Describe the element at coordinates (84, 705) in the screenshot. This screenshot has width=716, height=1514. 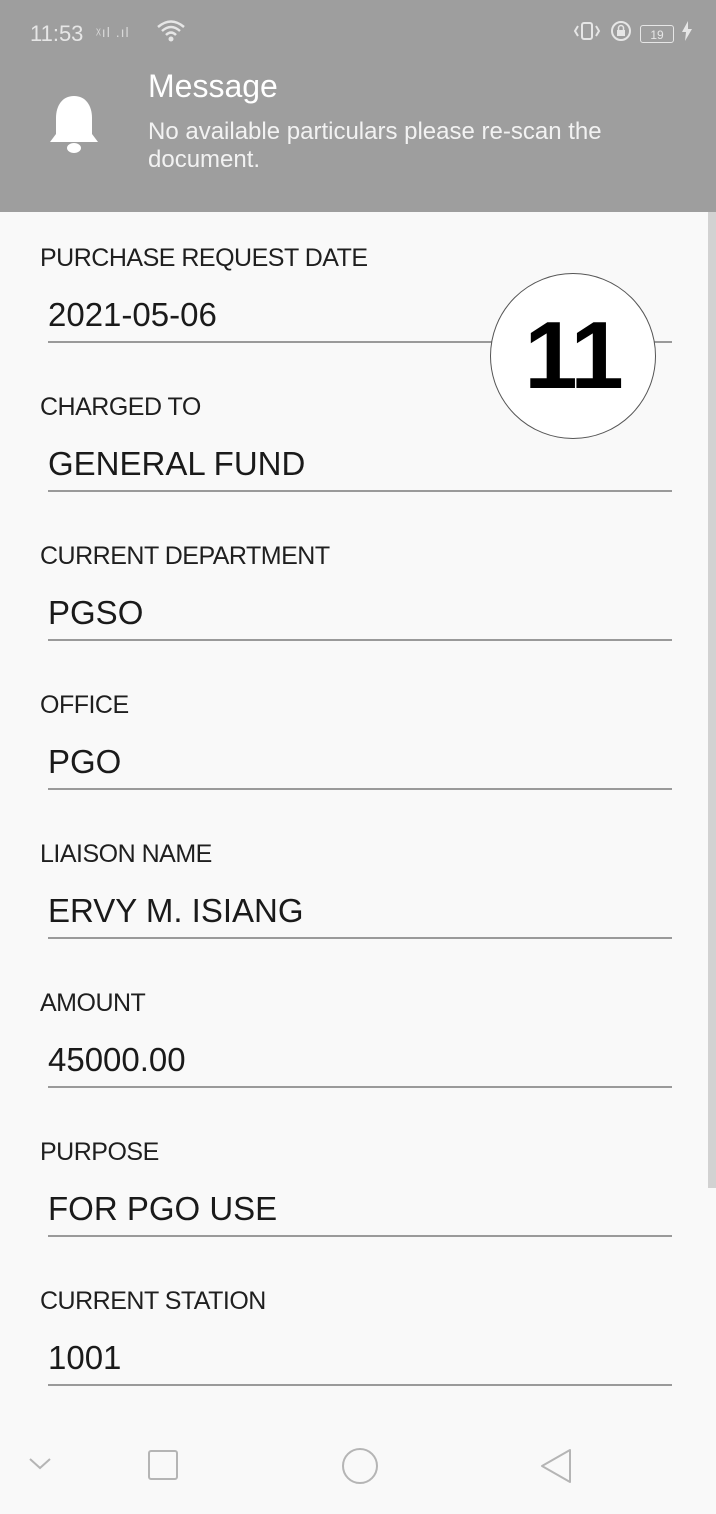
I see `field-label: OFFICE` at that location.